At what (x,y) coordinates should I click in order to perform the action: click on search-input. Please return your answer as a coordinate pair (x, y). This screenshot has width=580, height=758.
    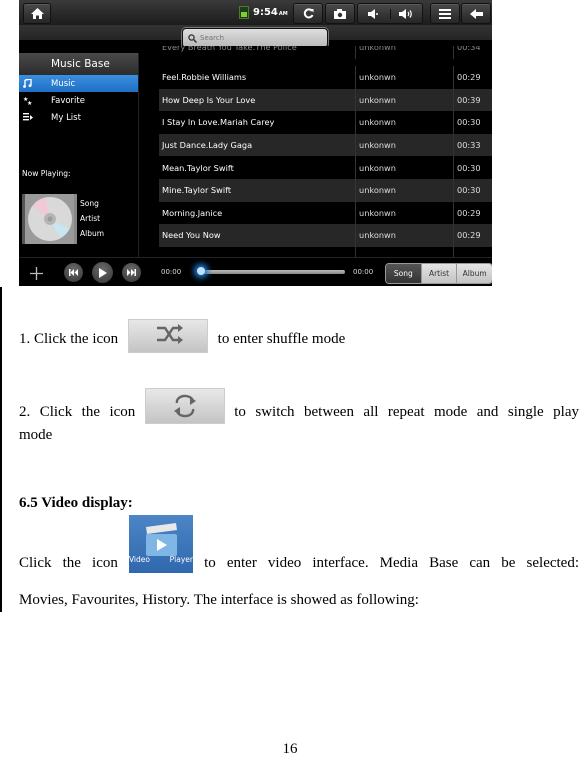
    Looking at the image, I should click on (248, 38).